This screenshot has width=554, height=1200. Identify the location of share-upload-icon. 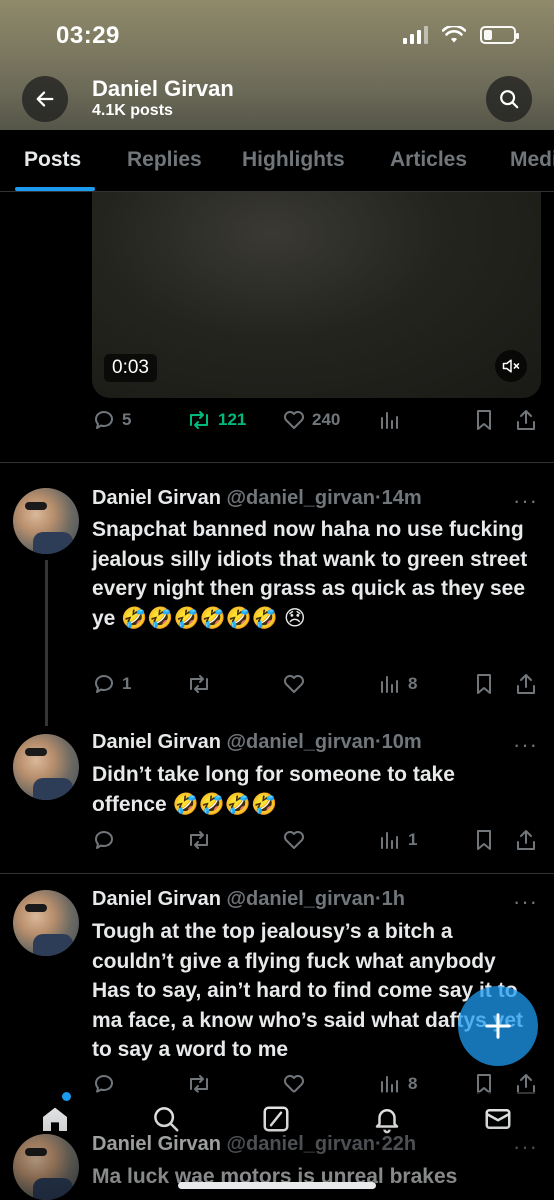
(526, 684).